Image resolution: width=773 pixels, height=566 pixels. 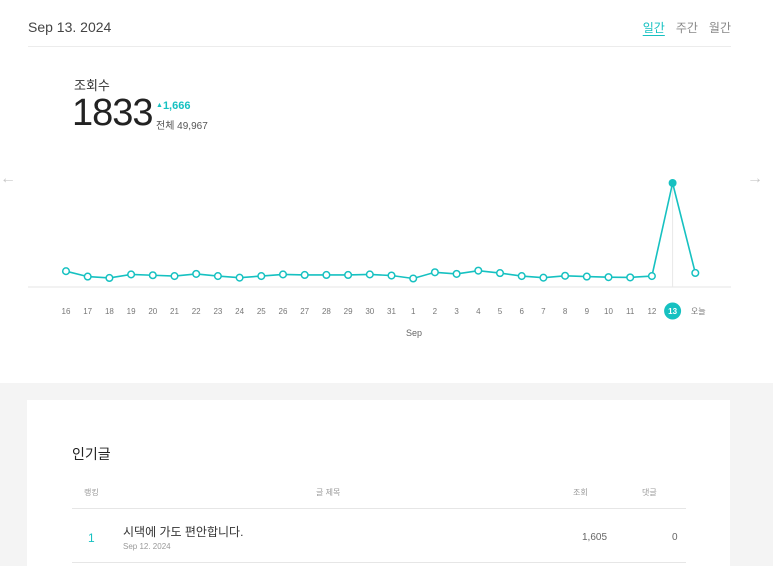 I want to click on tick-label: 2, so click(x=435, y=311).